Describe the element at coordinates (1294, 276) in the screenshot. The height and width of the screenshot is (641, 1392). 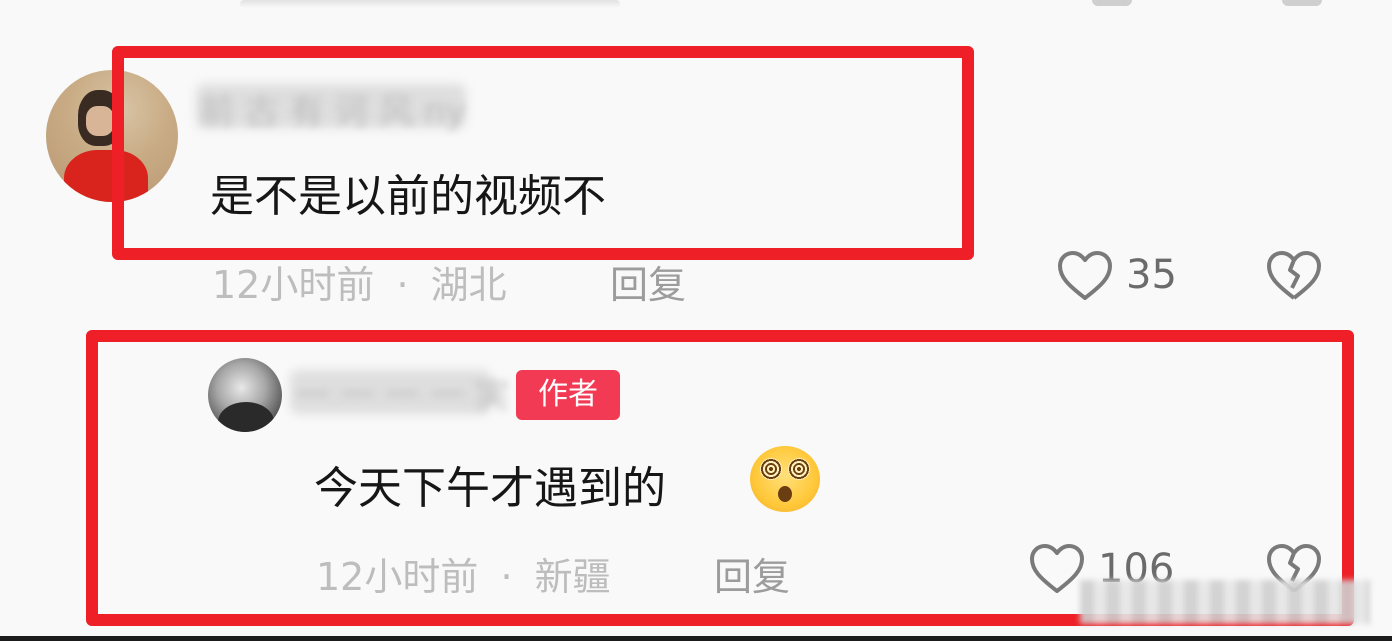
I see `broken-heart-icon` at that location.